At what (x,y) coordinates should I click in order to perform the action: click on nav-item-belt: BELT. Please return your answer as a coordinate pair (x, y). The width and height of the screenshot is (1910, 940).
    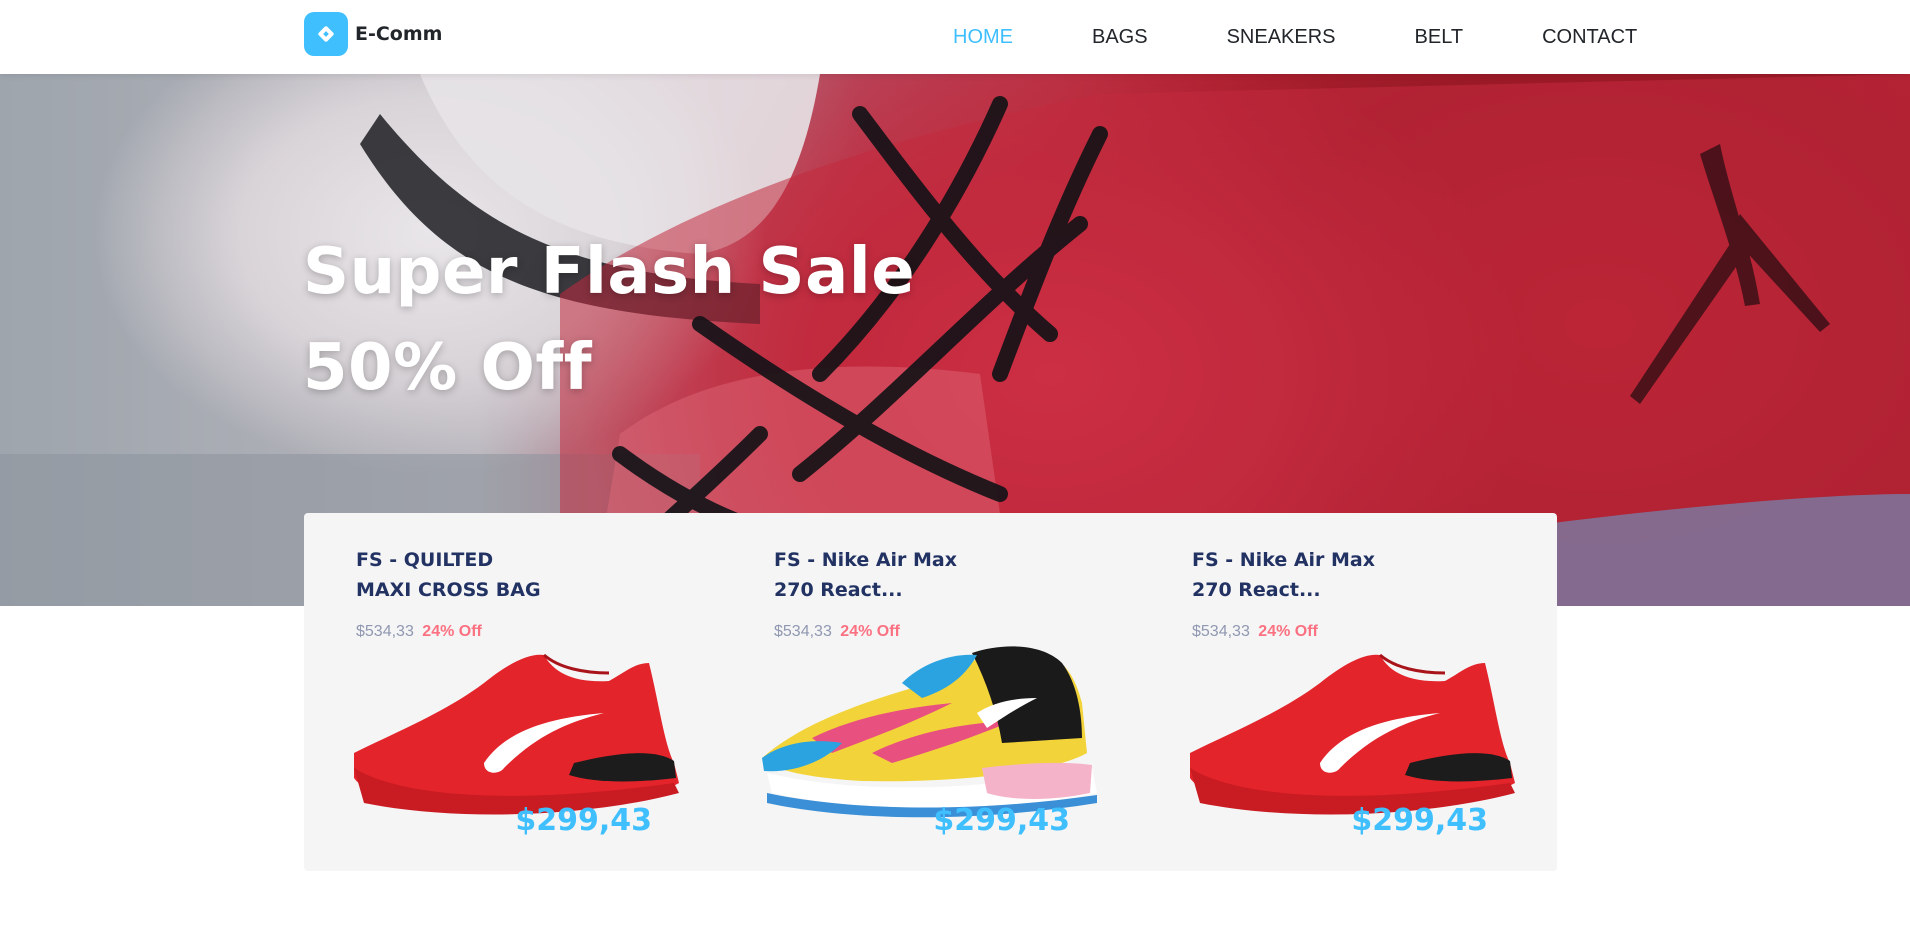
    Looking at the image, I should click on (1439, 37).